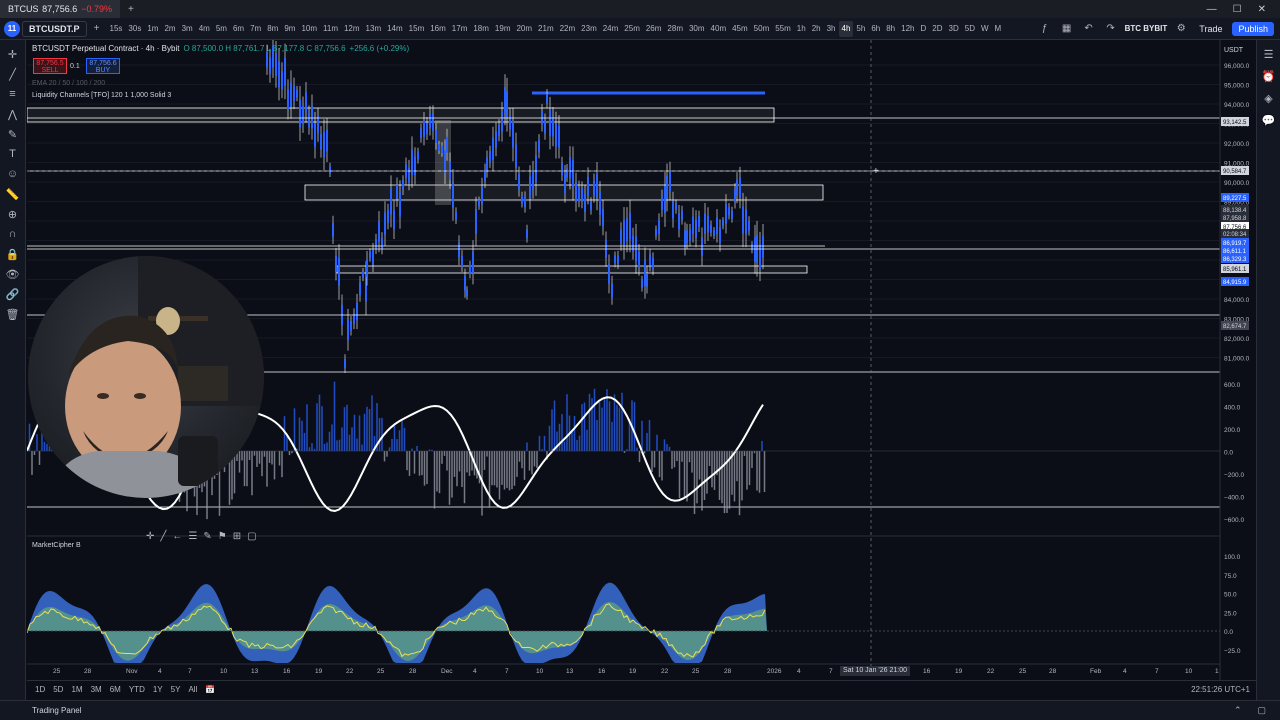  What do you see at coordinates (417, 29) in the screenshot?
I see `timeframe-15m: 15m` at bounding box center [417, 29].